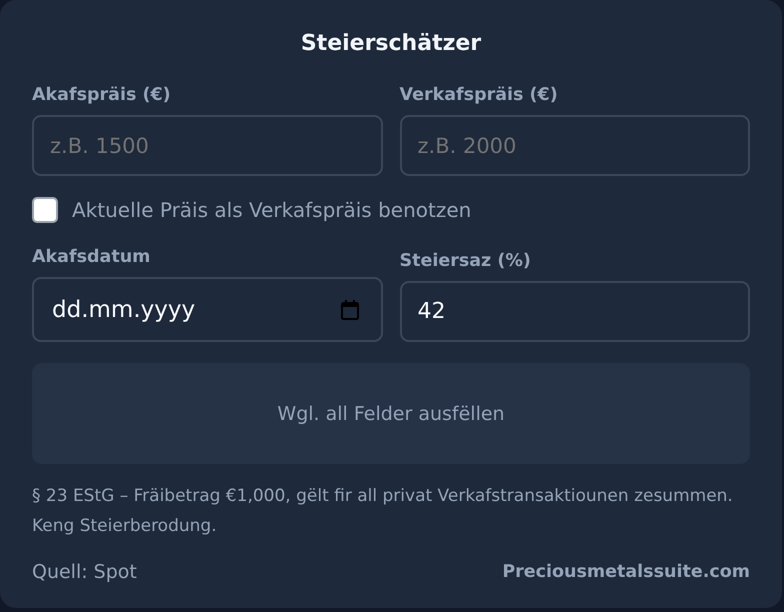  Describe the element at coordinates (207, 309) in the screenshot. I see `date-field: dd.mm.yyyy` at that location.